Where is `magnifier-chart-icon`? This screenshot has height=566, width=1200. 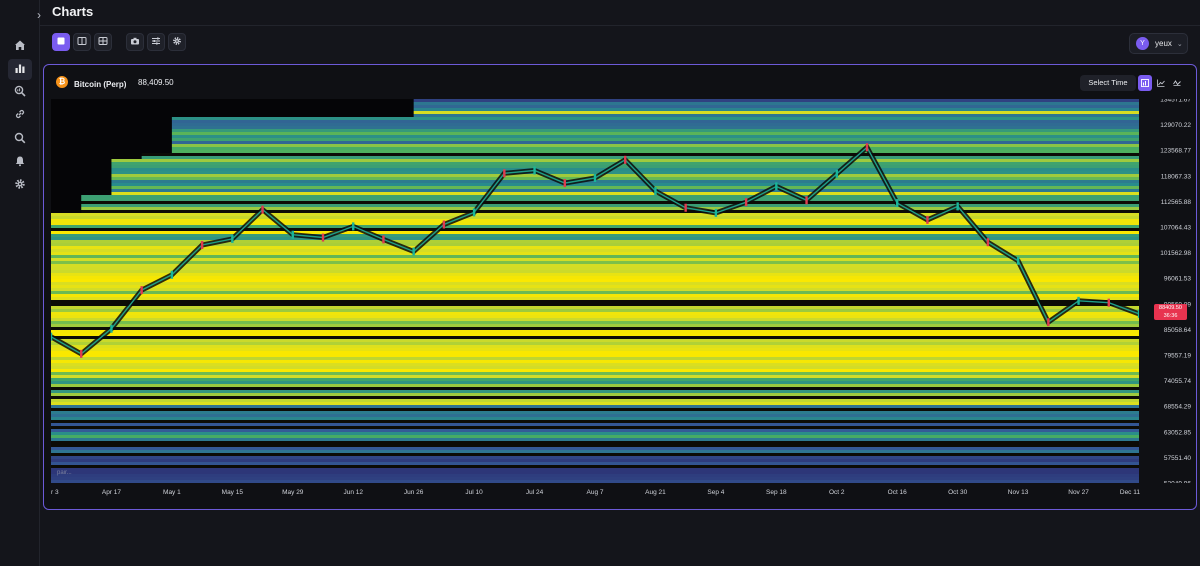 magnifier-chart-icon is located at coordinates (20, 93).